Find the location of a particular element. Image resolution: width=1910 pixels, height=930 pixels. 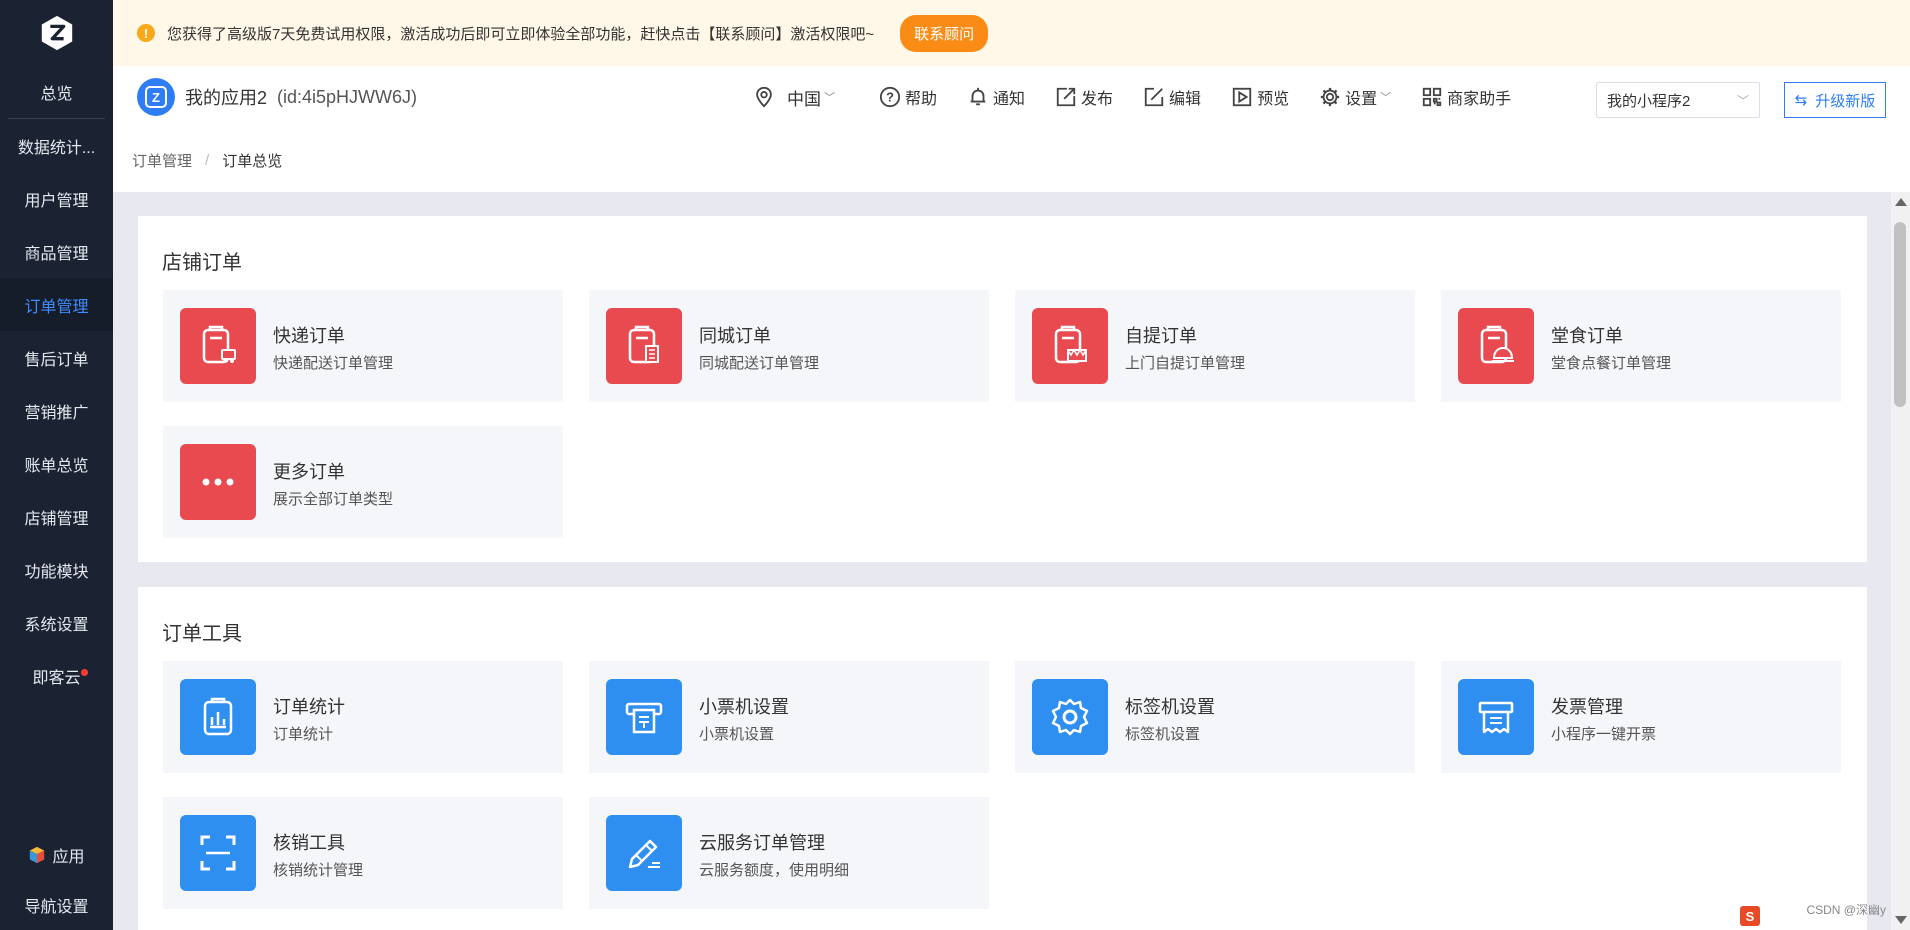

help-icon: ? is located at coordinates (890, 97).